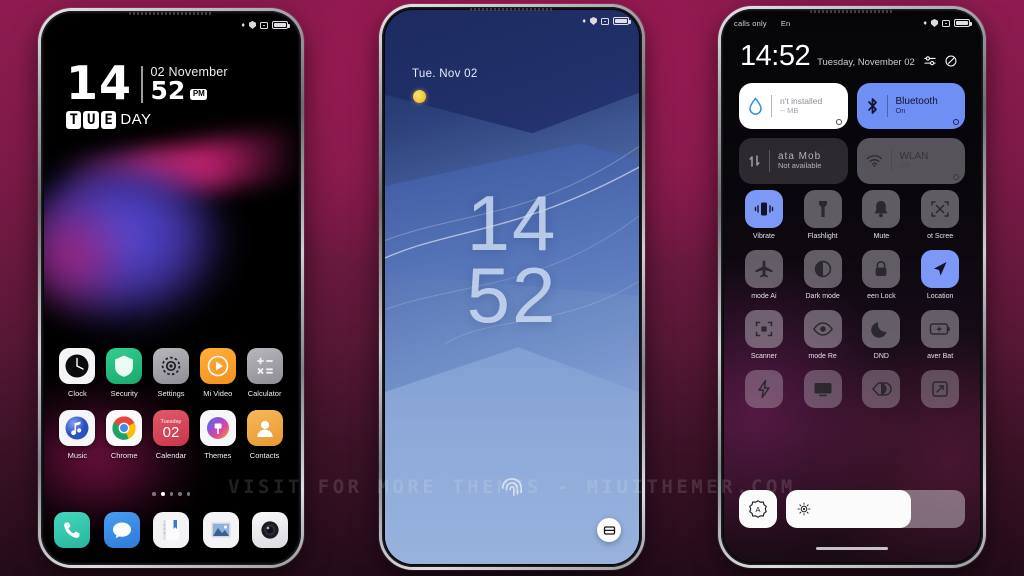 The image size is (1024, 576). I want to click on app-security: Security, so click(124, 373).